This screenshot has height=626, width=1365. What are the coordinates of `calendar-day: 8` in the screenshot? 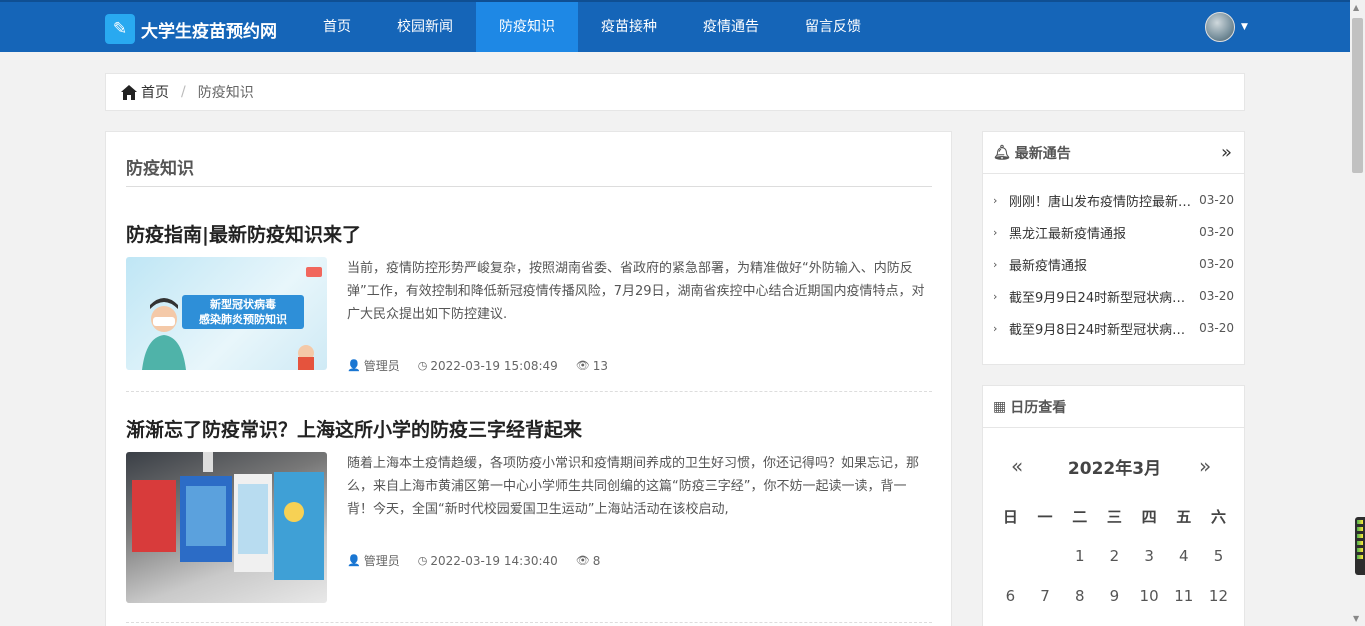 It's located at (1079, 596).